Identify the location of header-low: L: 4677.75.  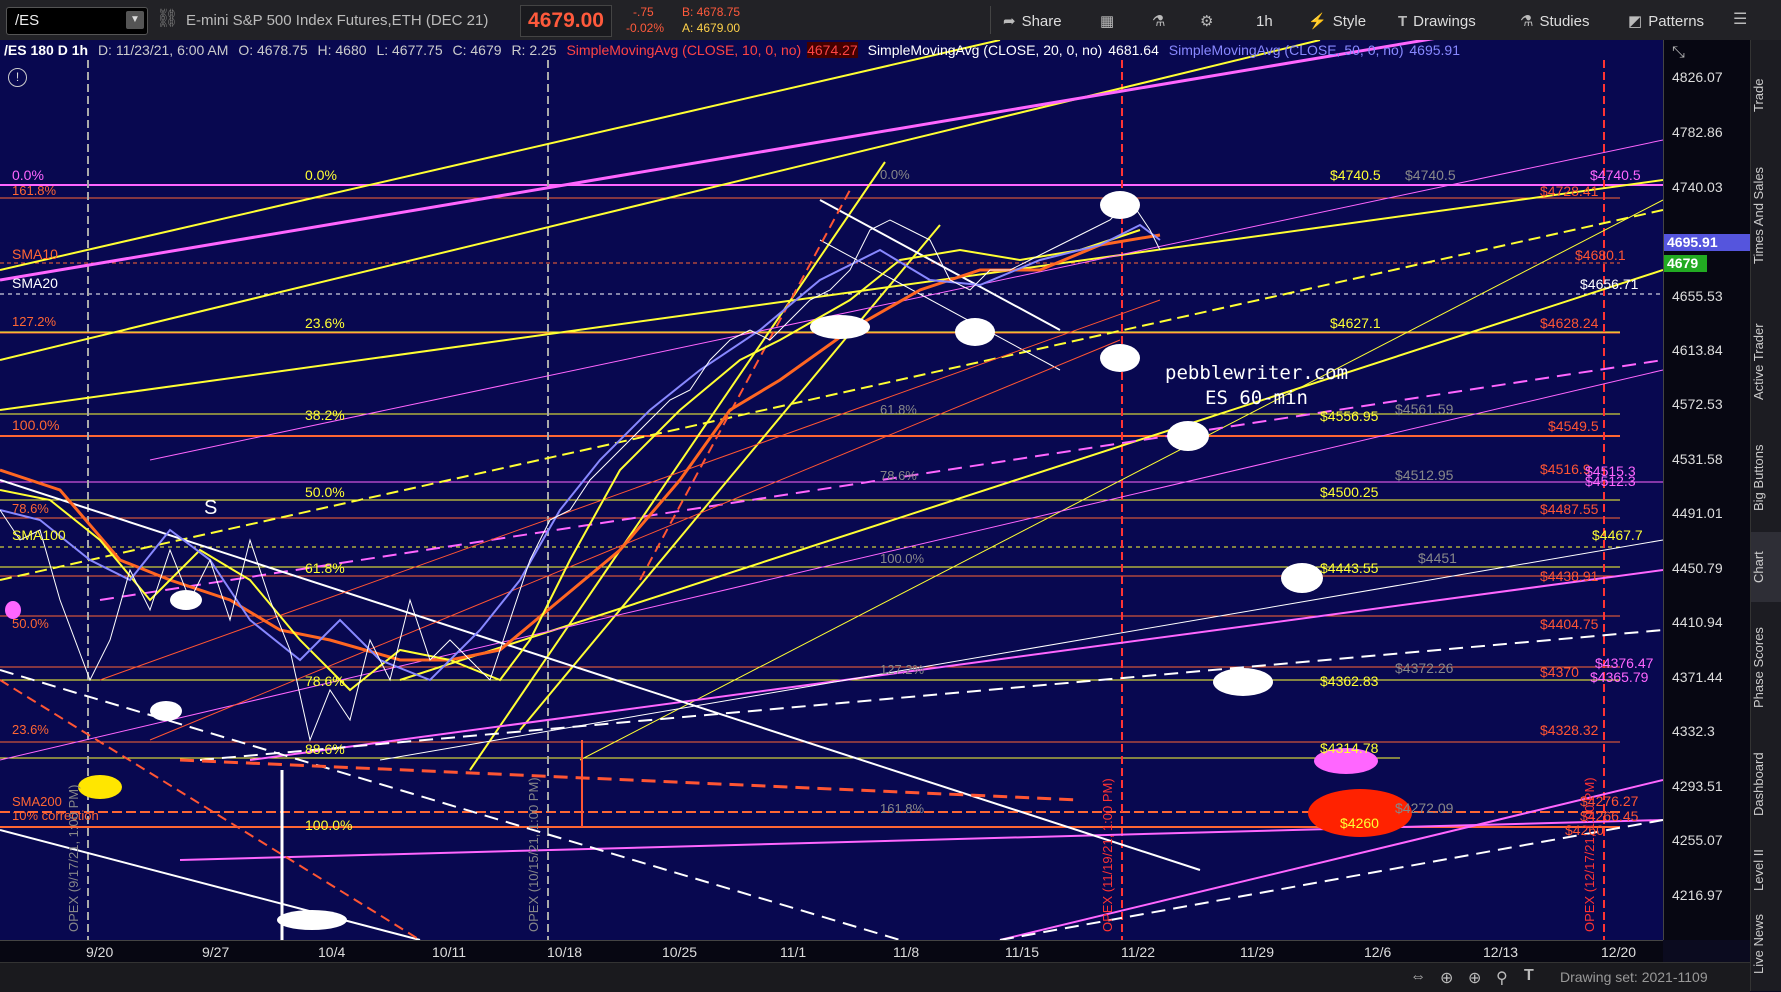
(409, 50).